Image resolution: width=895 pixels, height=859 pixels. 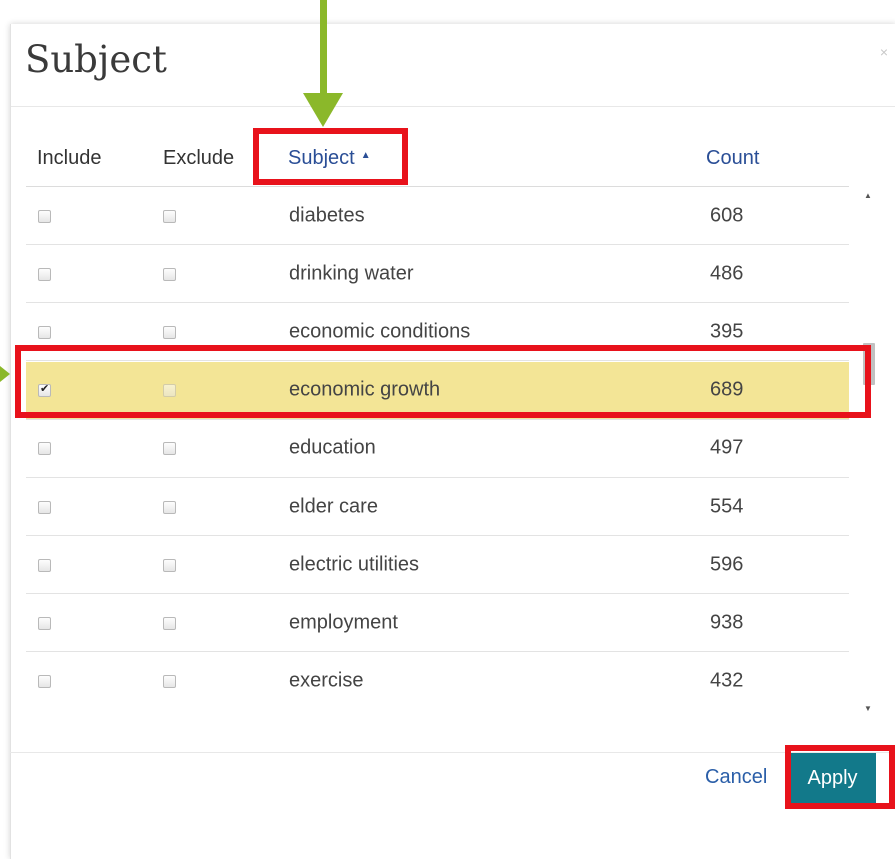 I want to click on table-row: diabetes 608, so click(x=437, y=216).